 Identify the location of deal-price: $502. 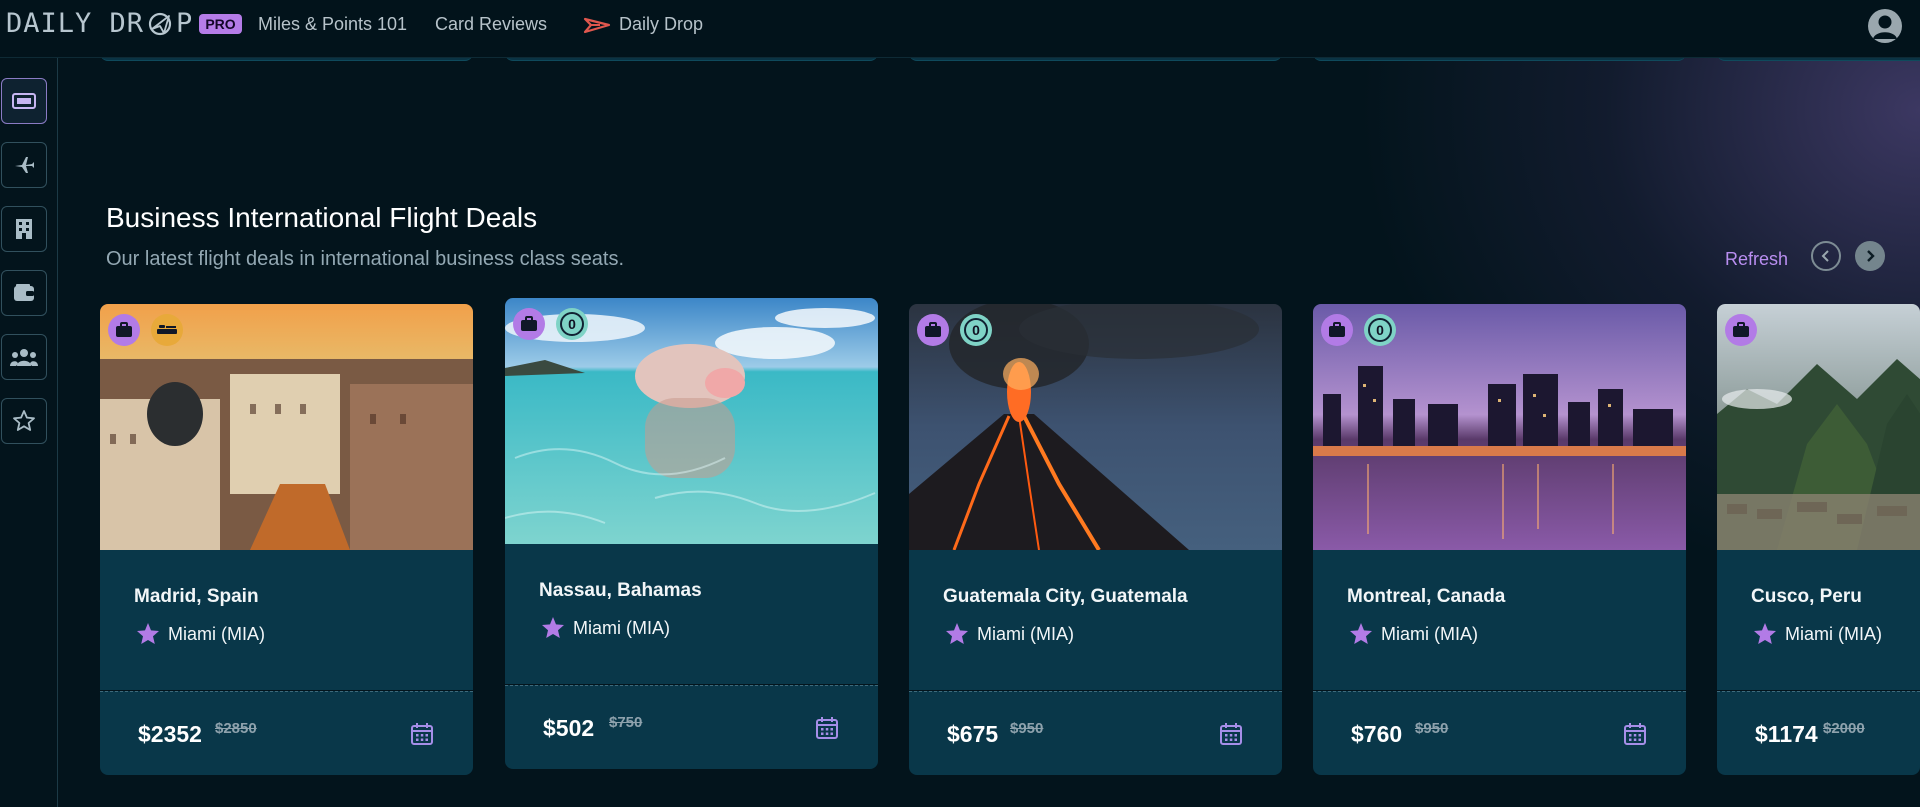
(569, 728).